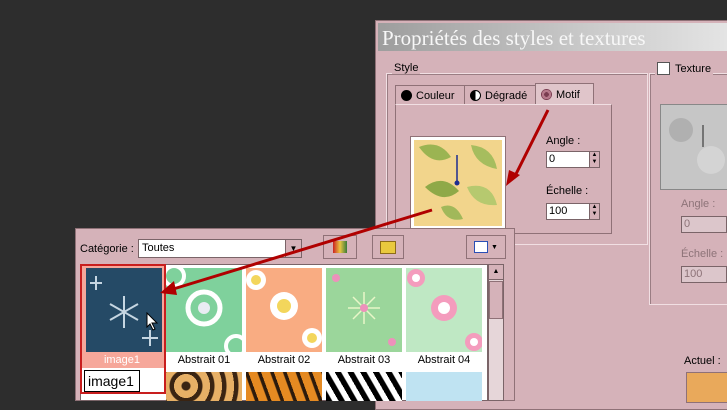 This screenshot has width=727, height=410. What do you see at coordinates (301, 250) in the screenshot?
I see `arrow-to-thumbnail` at bounding box center [301, 250].